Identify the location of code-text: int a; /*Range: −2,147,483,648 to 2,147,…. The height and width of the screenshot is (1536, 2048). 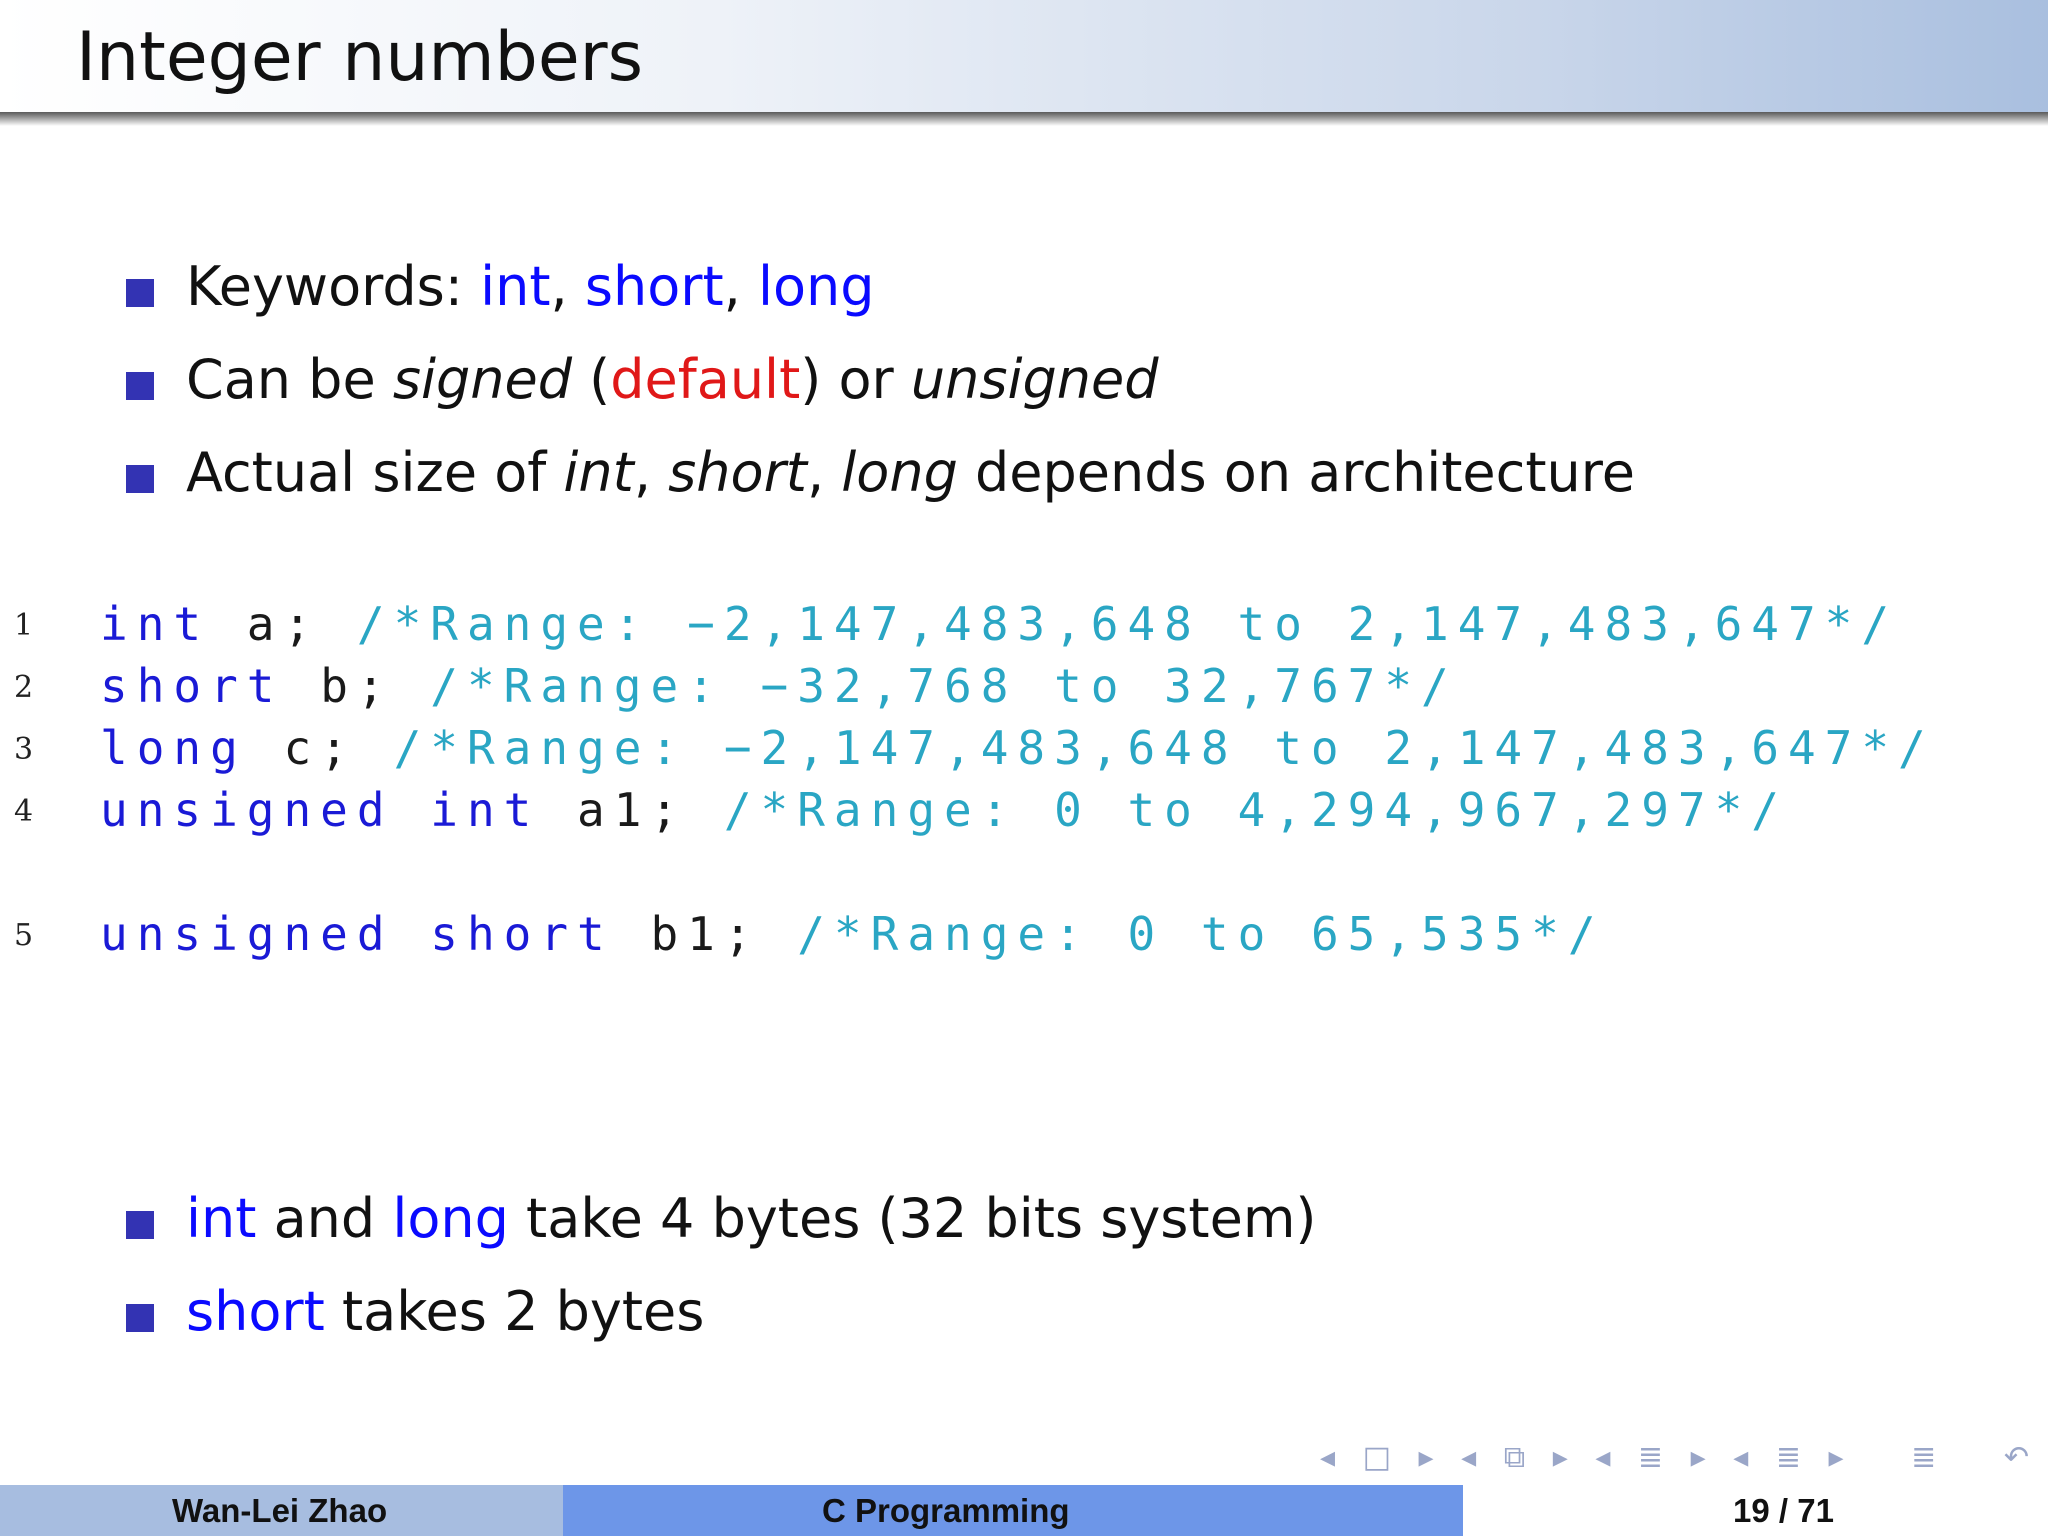
(999, 624).